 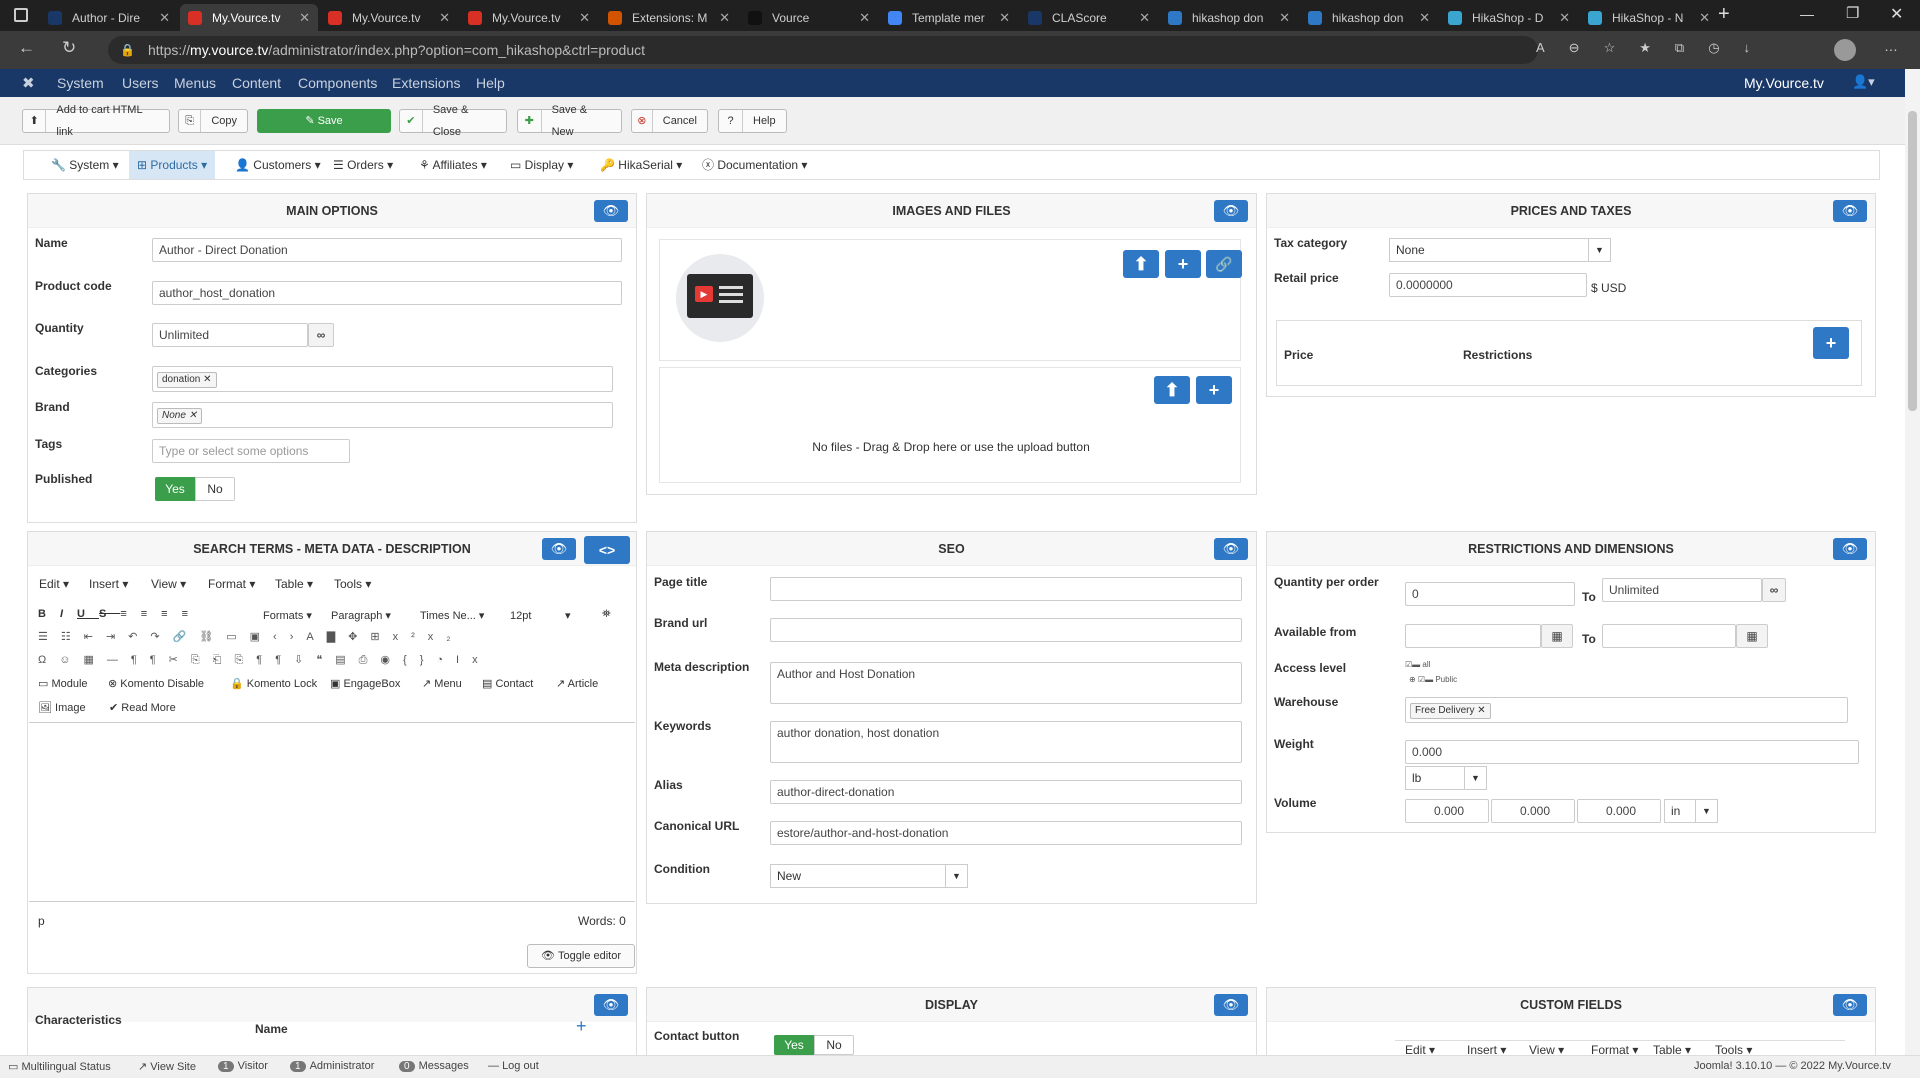 I want to click on add-characteristic-icon: +, so click(x=581, y=1026).